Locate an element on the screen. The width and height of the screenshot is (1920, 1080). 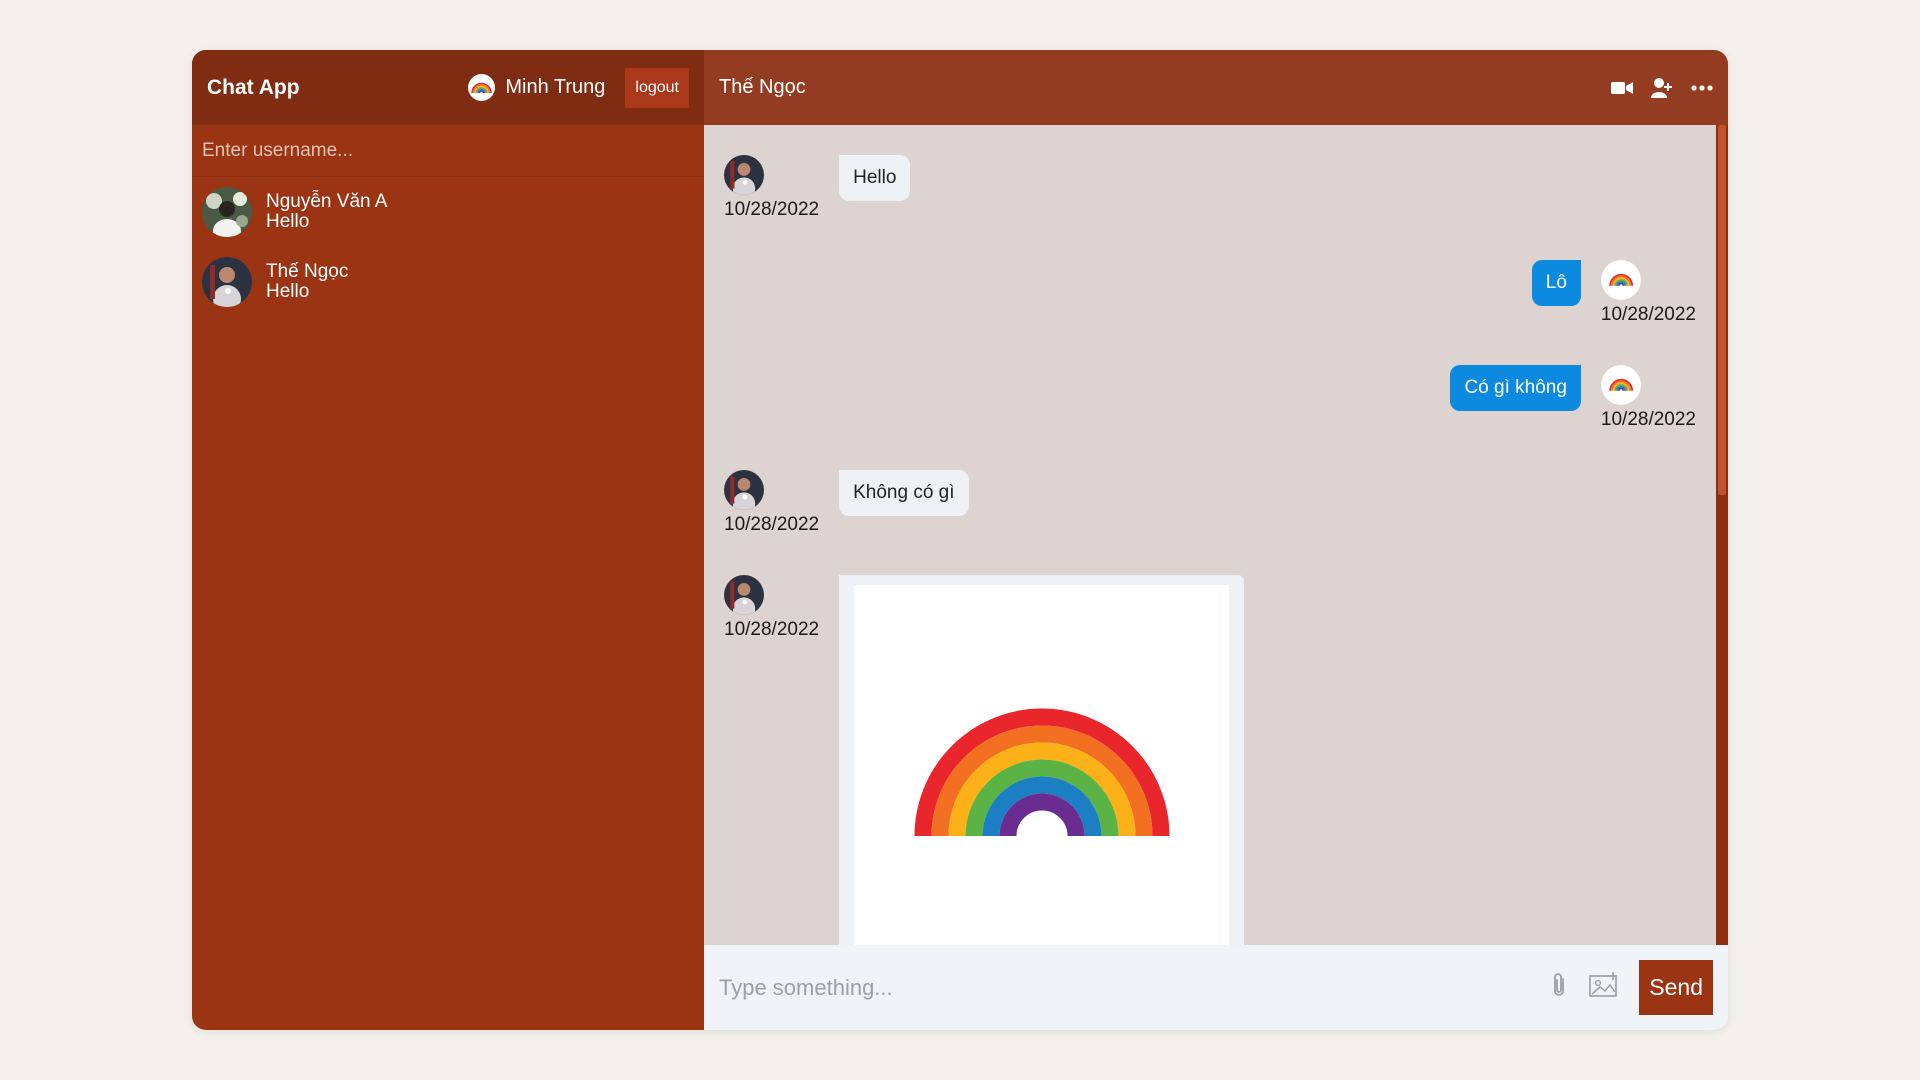
chat-header: Thế Ngọc is located at coordinates (1216, 87).